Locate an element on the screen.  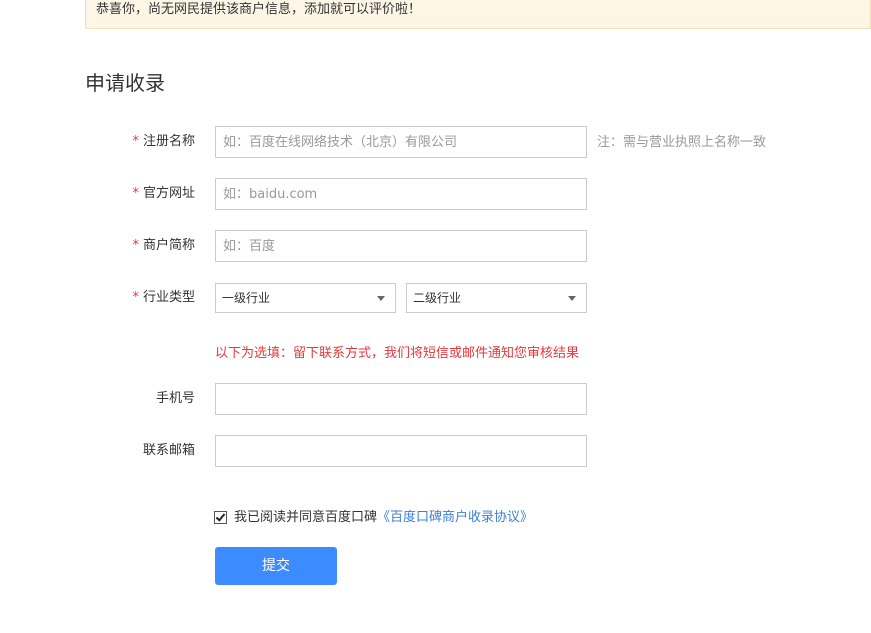
email-label: 联系邮箱 is located at coordinates (168, 450).